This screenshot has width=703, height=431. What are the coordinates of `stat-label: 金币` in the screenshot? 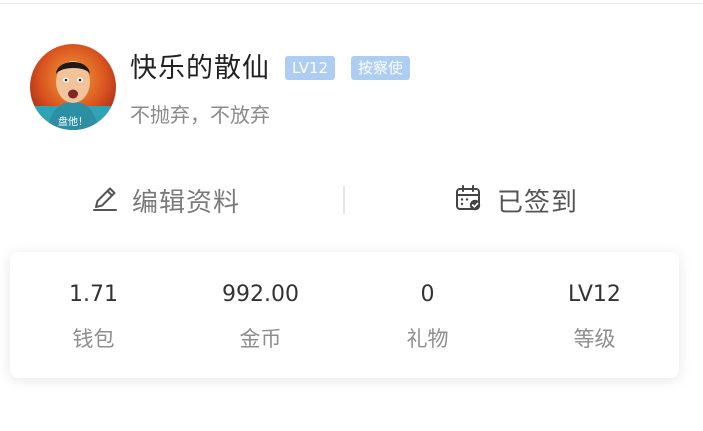 It's located at (260, 339).